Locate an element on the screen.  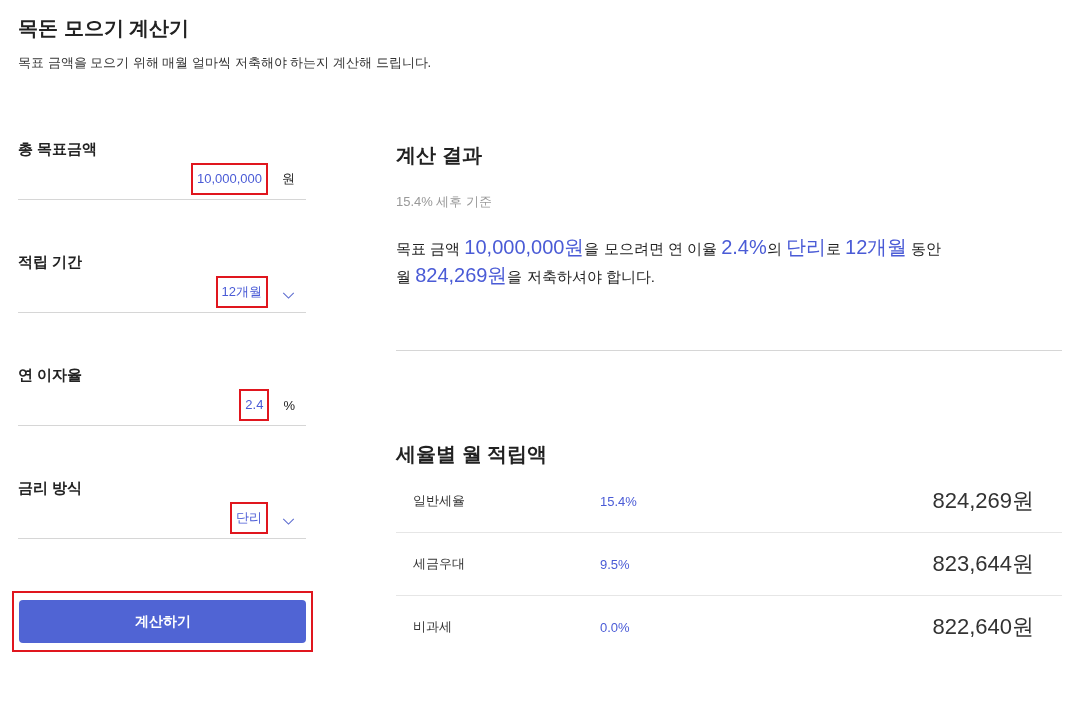
highlighted-value: 12개월 is located at coordinates (241, 292).